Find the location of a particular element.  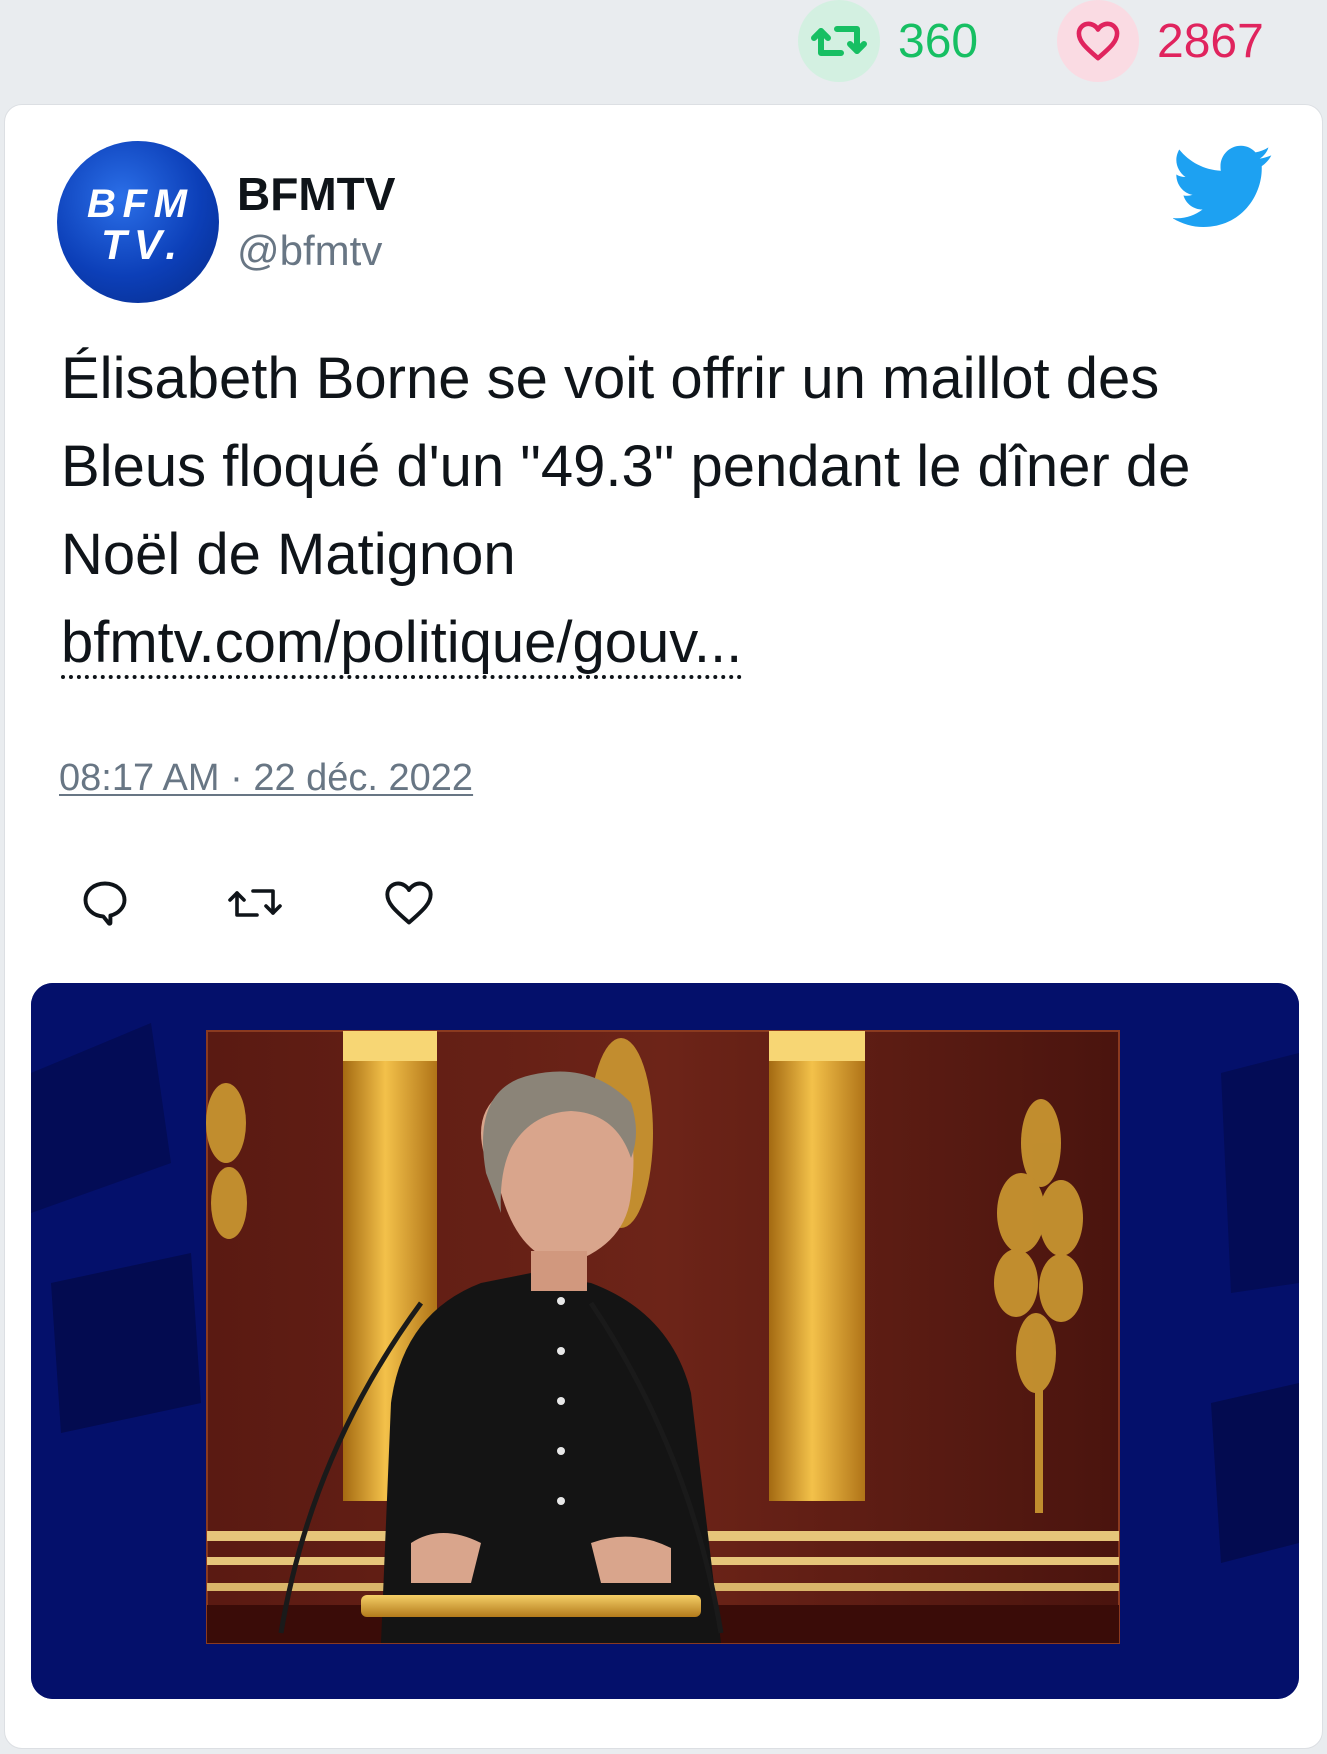

engagement-bar: 360 2867 is located at coordinates (663, 45).